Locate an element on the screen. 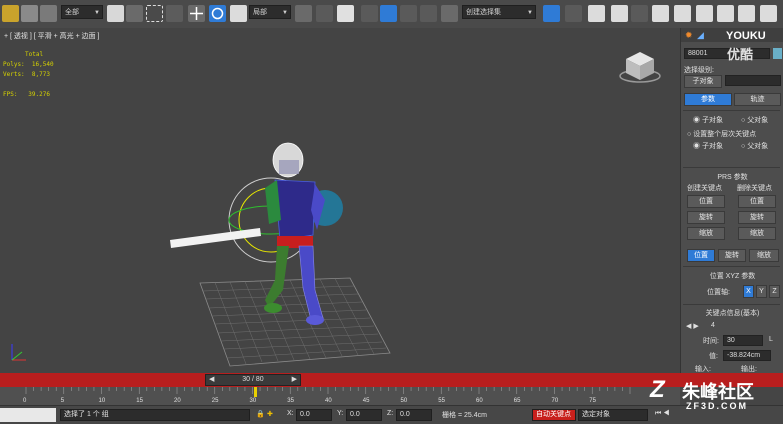  axis-y-button: Y is located at coordinates (761, 291).